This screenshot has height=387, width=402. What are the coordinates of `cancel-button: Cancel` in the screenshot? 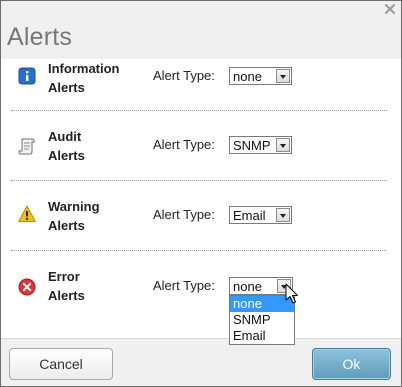 It's located at (61, 364).